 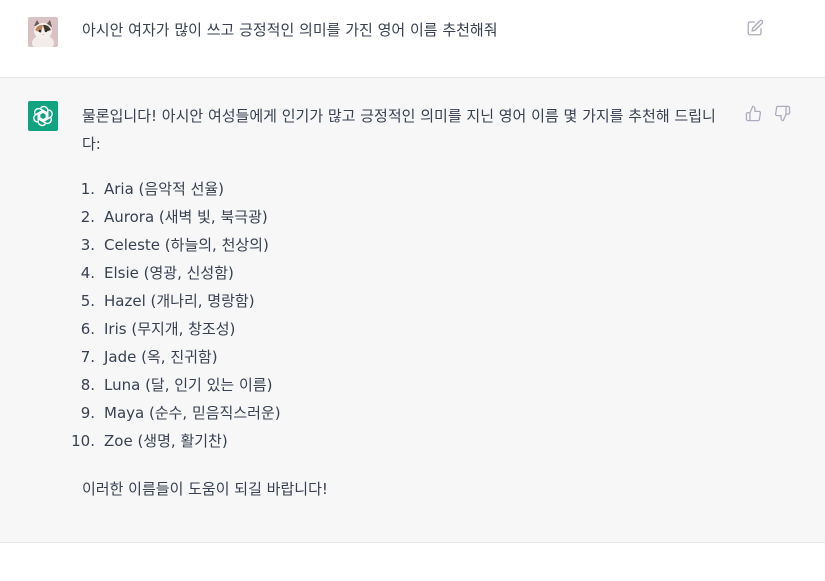 What do you see at coordinates (170, 329) in the screenshot?
I see `list-item-text: Iris (무지개, 창조성)` at bounding box center [170, 329].